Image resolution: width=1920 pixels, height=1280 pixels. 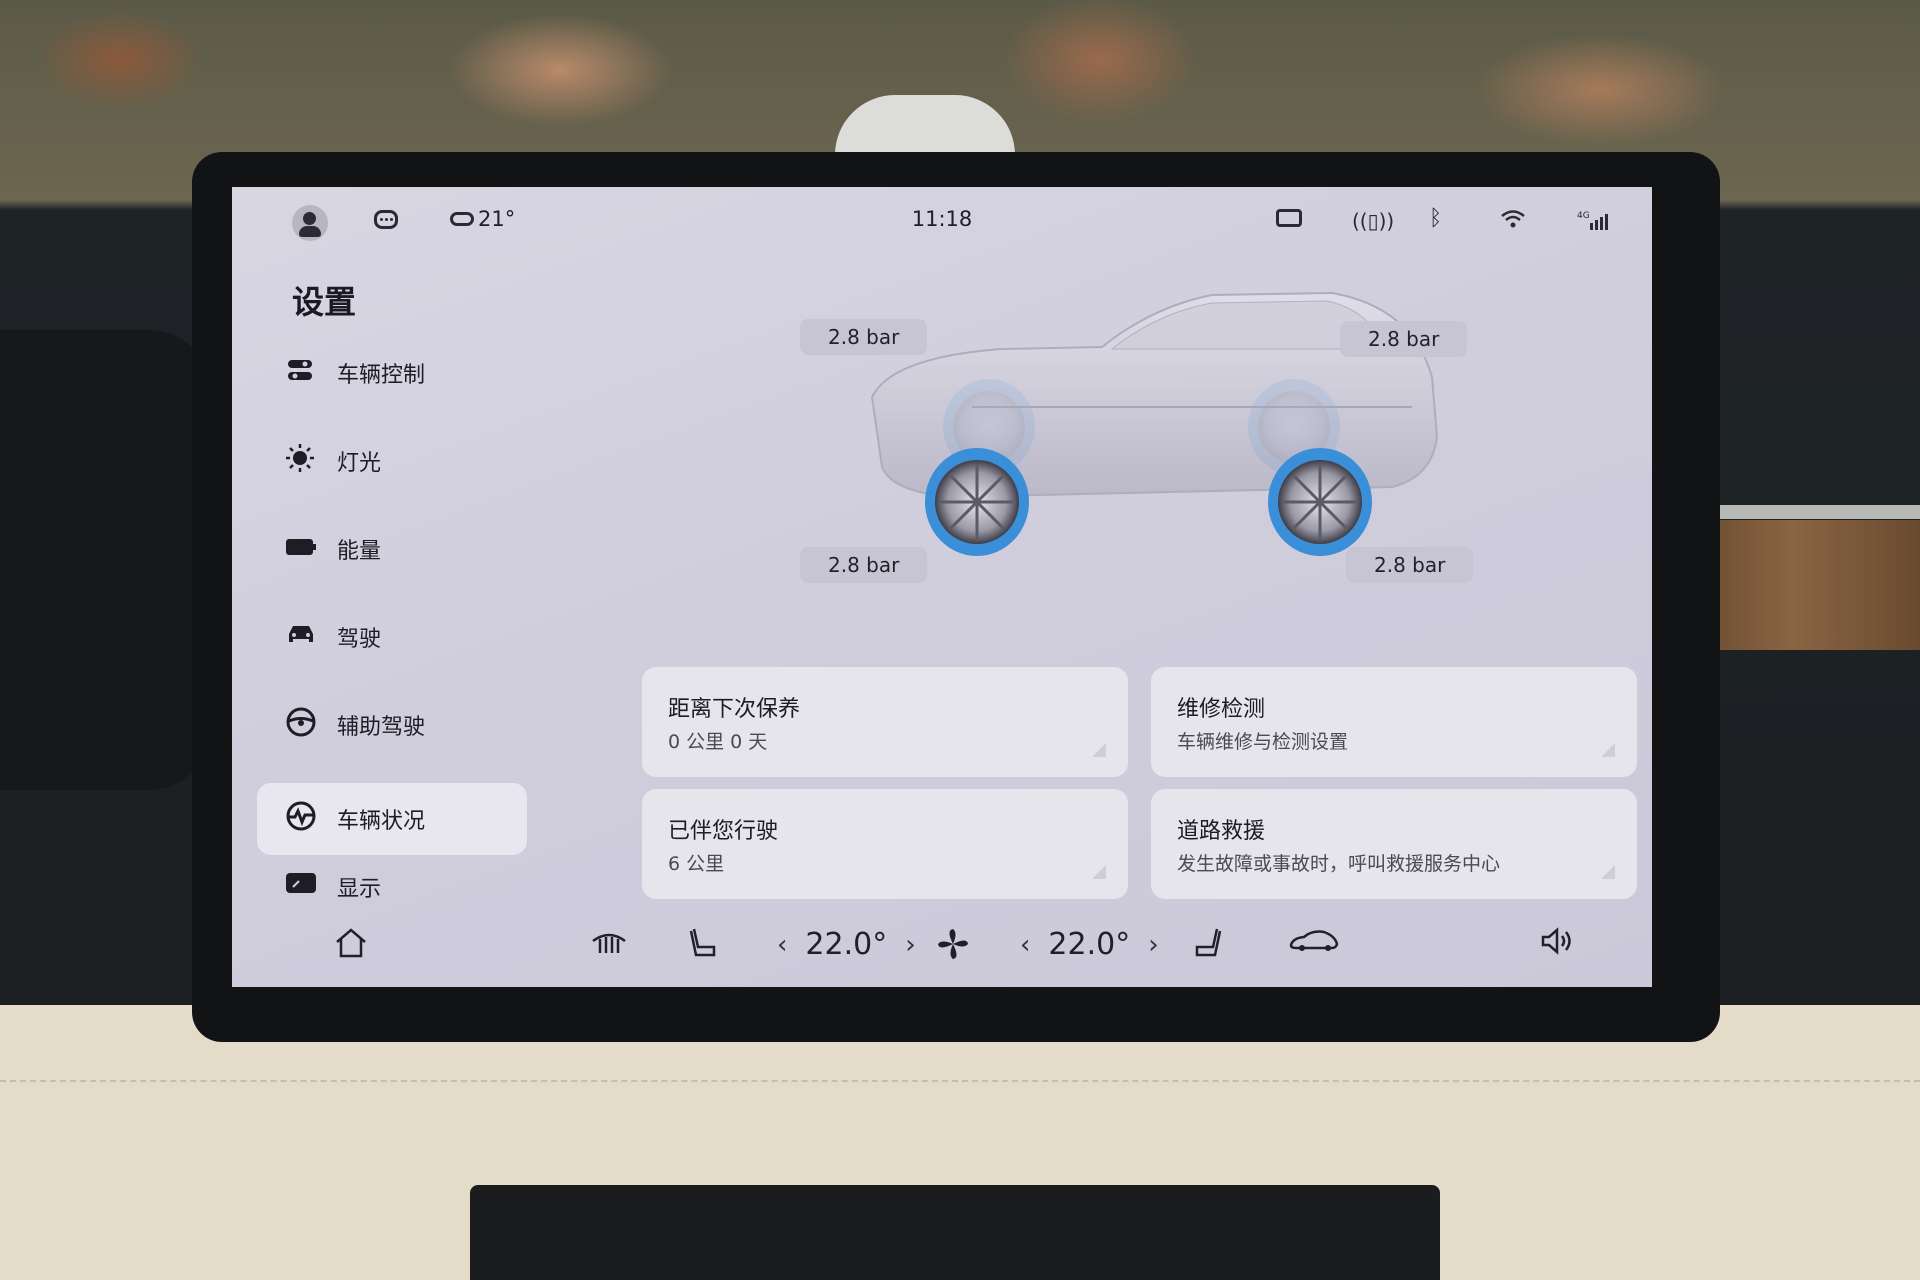 I want to click on card-road-rescue: 道路救援 发生故障或事故时，呼叫救援服务中心, so click(x=1394, y=844).